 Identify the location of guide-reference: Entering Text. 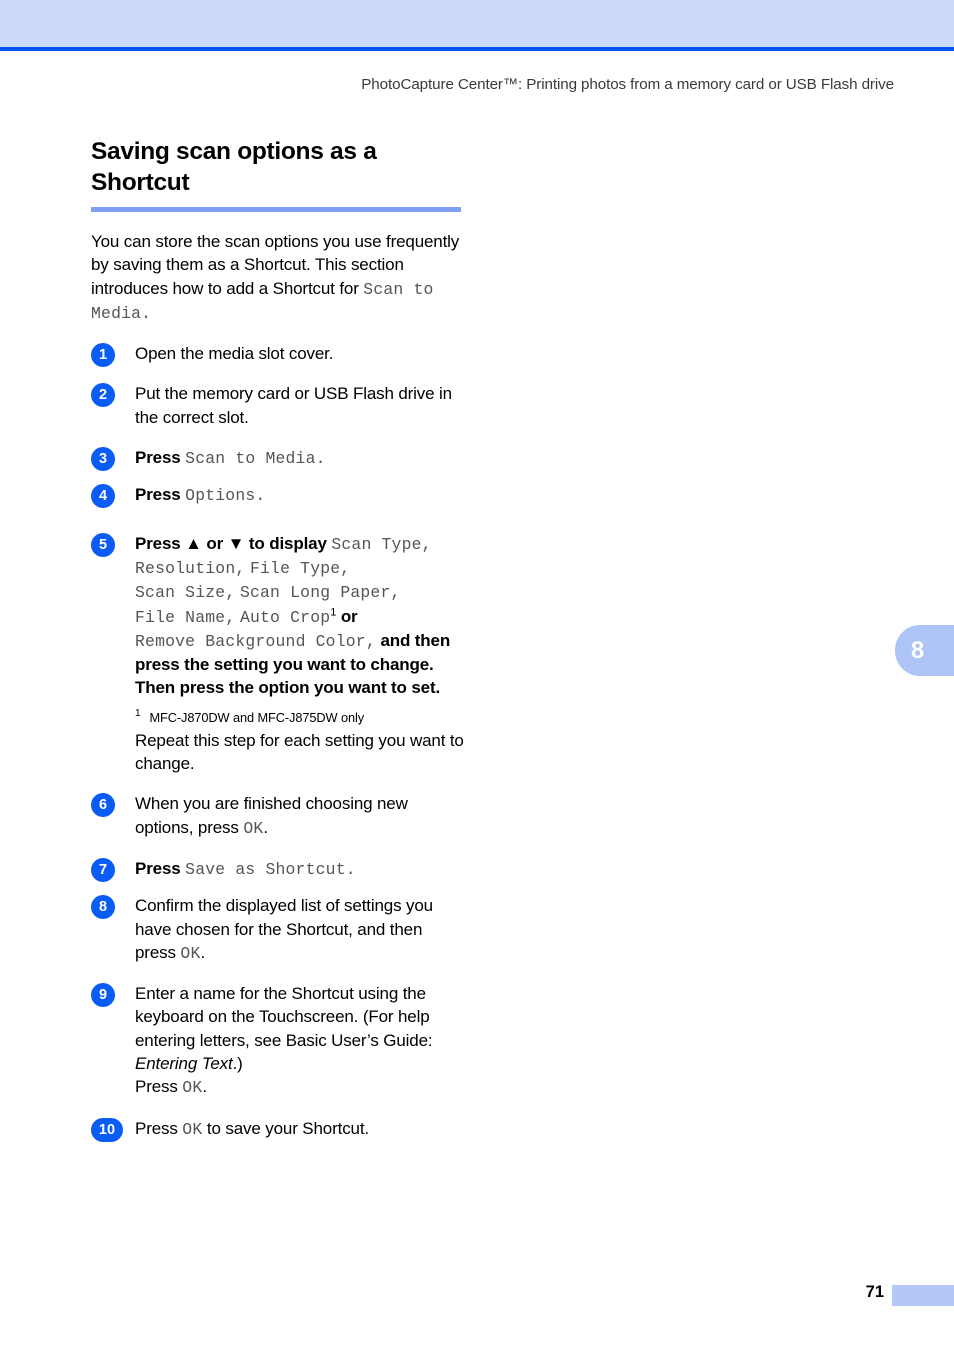
(184, 1064).